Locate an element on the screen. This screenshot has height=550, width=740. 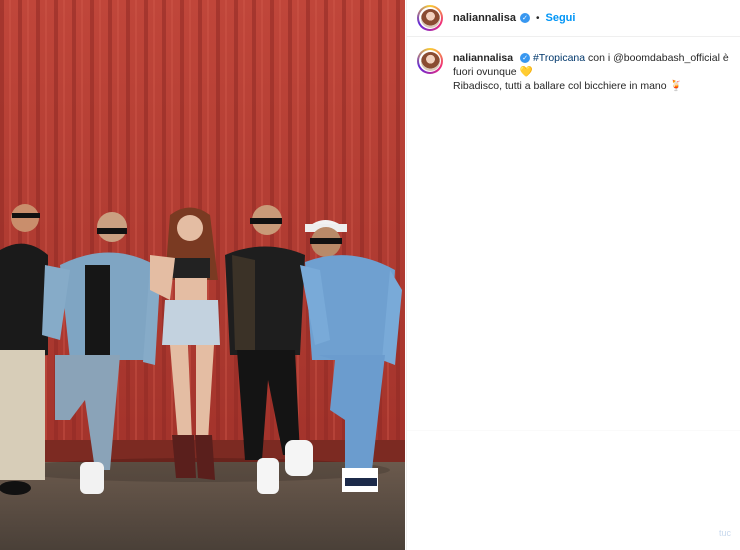
tropical-drink-emoji: 🍹 is located at coordinates (676, 86).